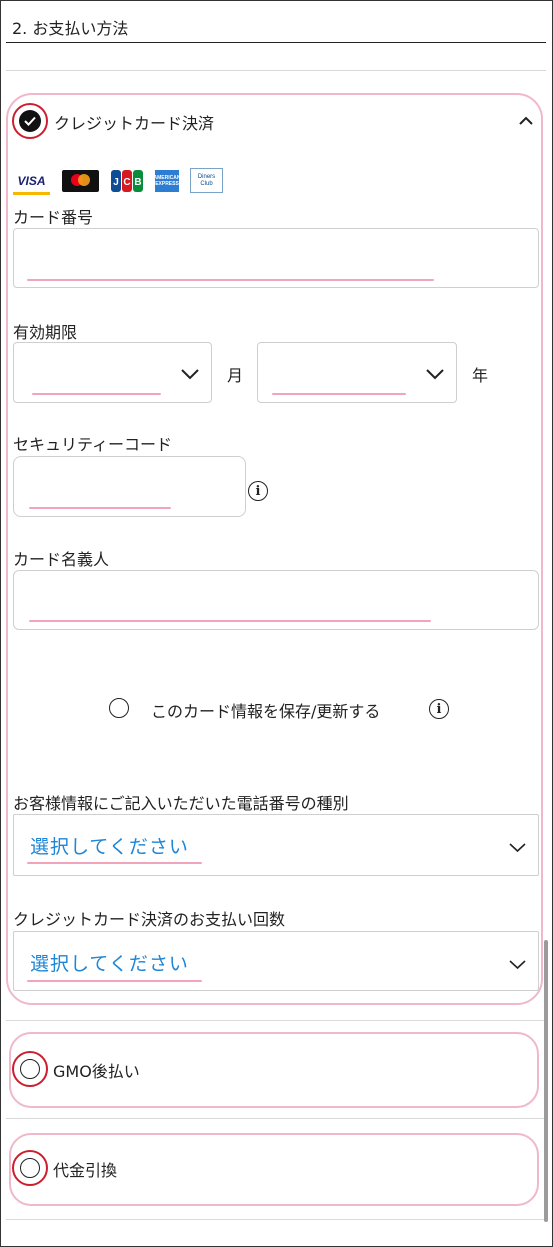 This screenshot has width=553, height=1247. What do you see at coordinates (116, 182) in the screenshot?
I see `svg-text: J` at bounding box center [116, 182].